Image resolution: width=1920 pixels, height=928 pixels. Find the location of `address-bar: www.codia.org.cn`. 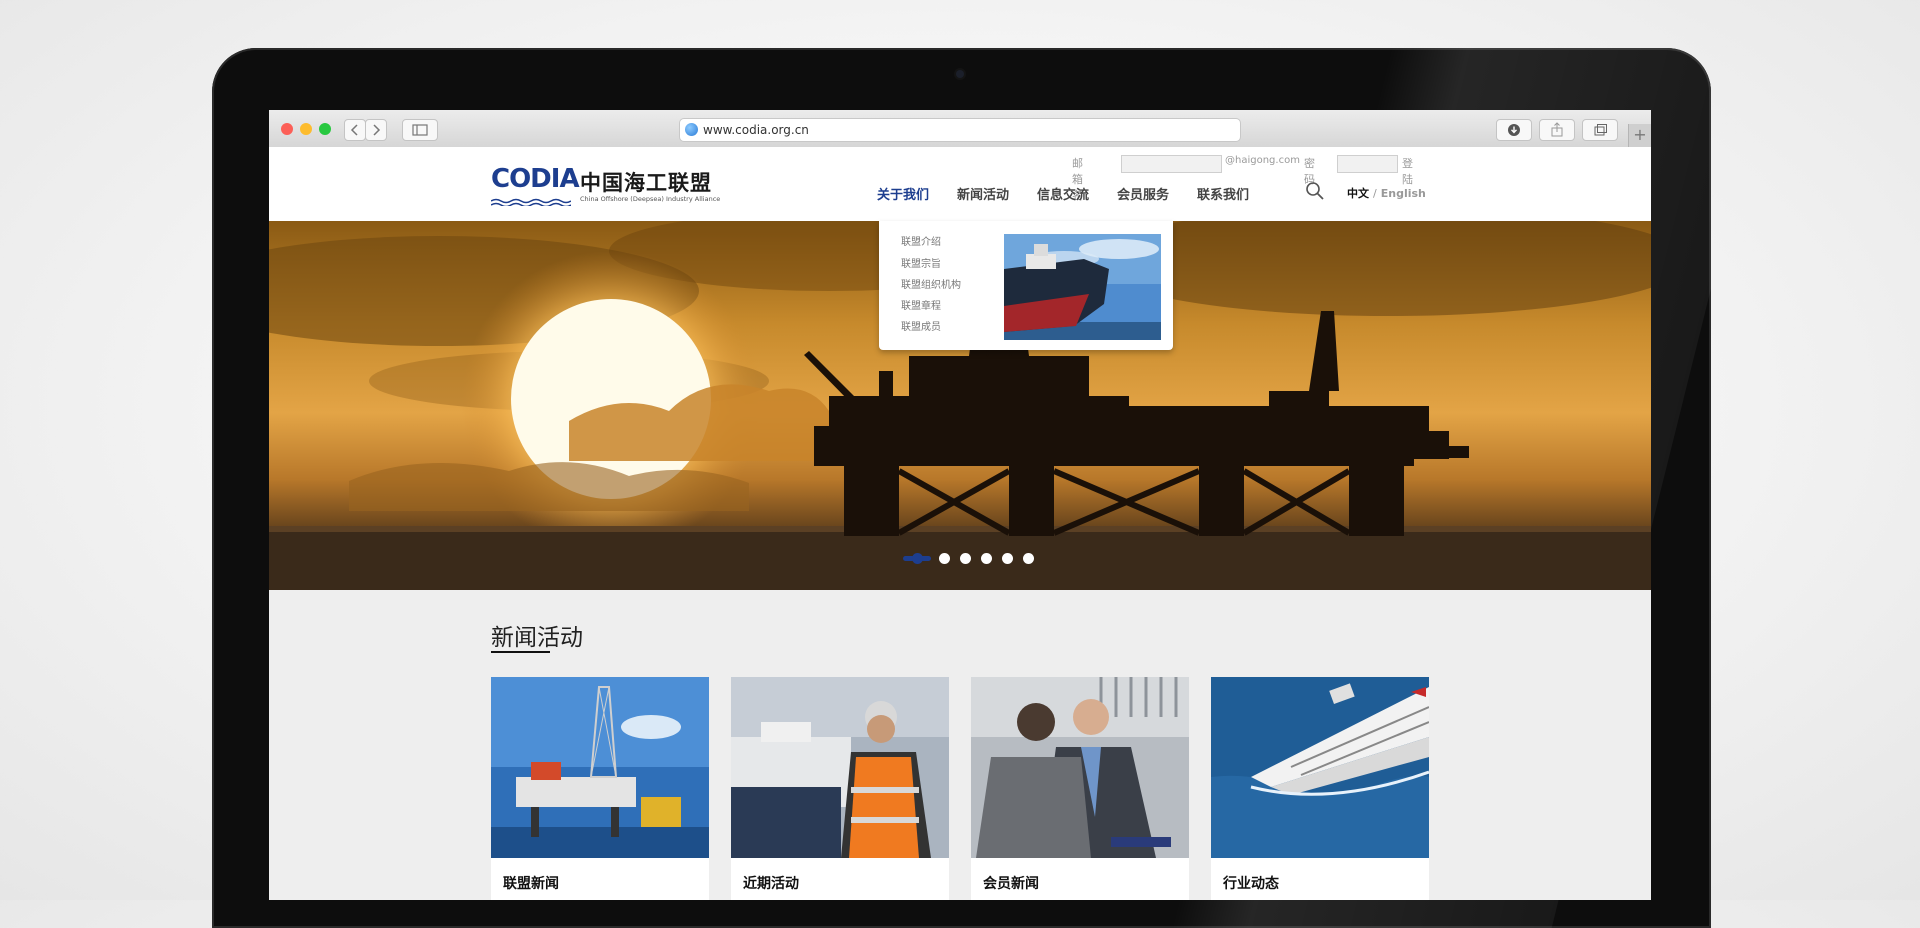

address-bar: www.codia.org.cn is located at coordinates (960, 130).